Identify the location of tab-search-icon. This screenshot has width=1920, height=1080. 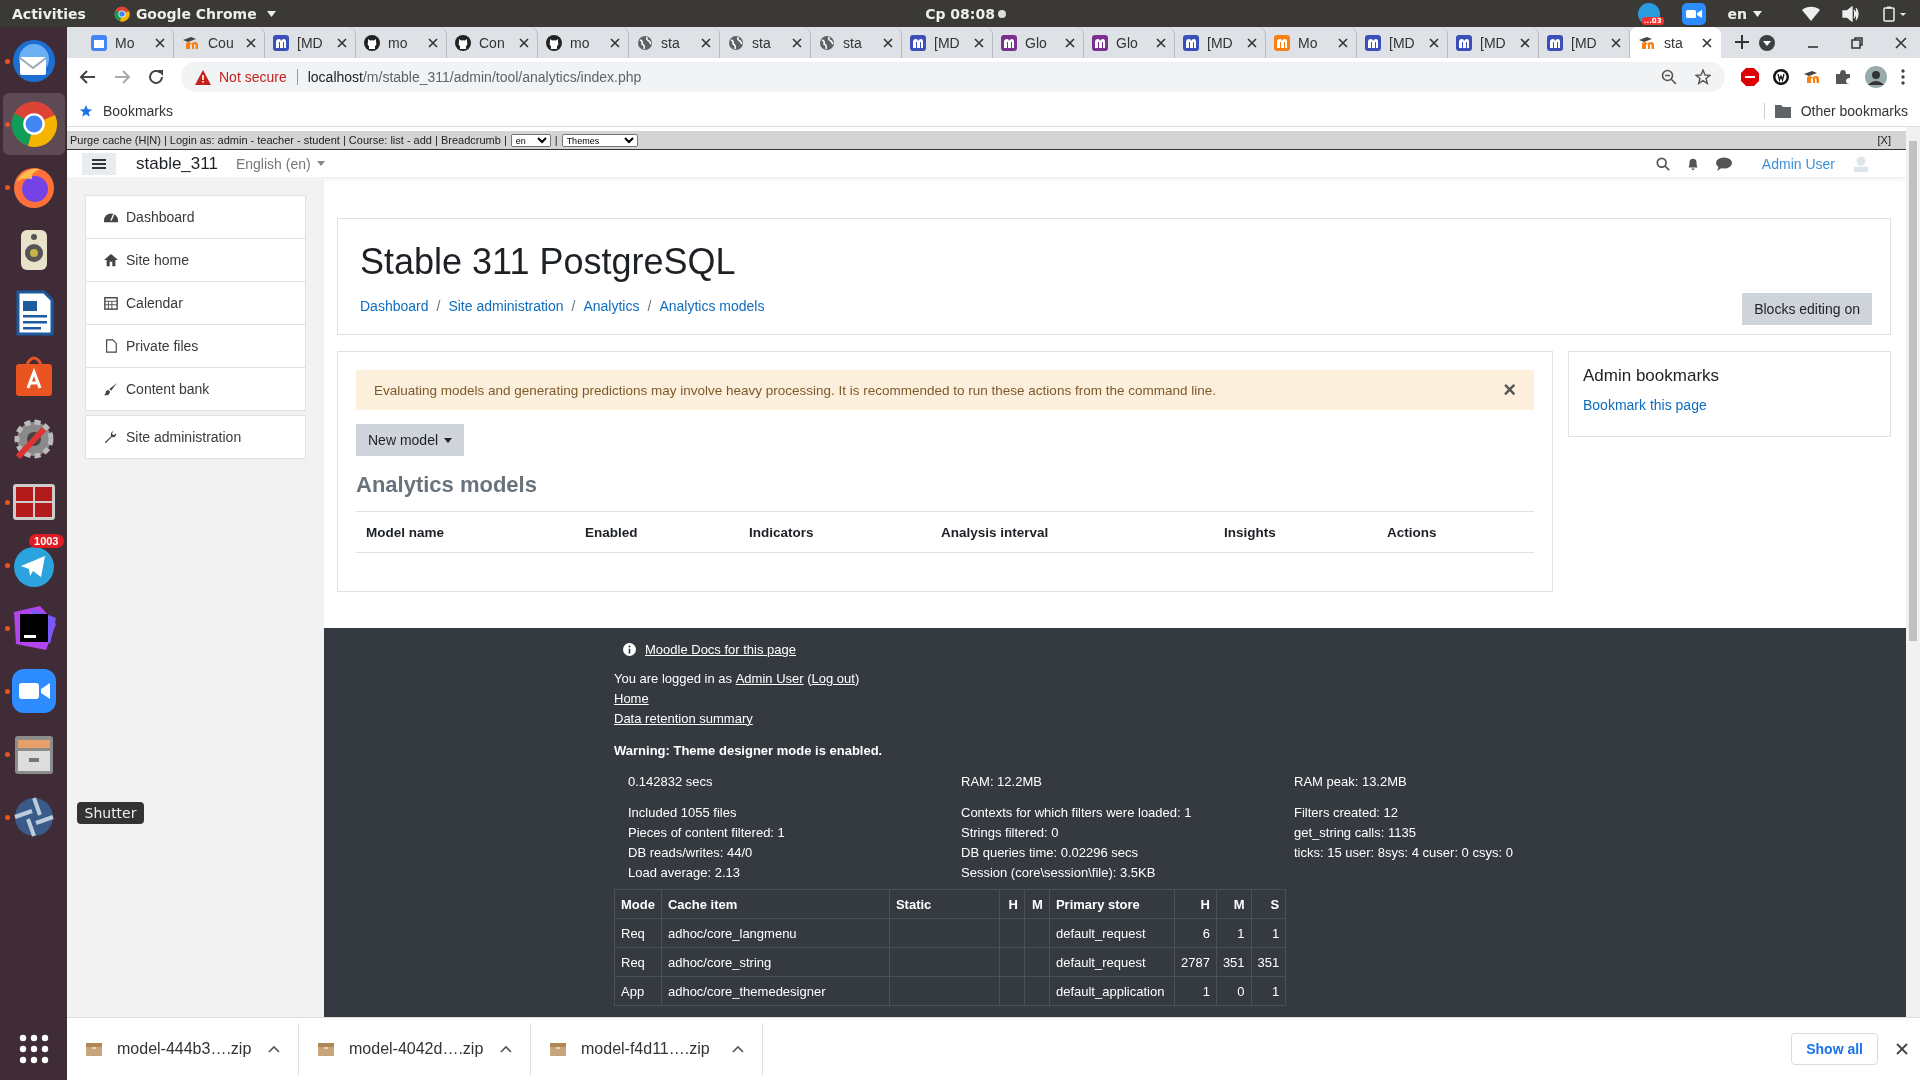
(1767, 42).